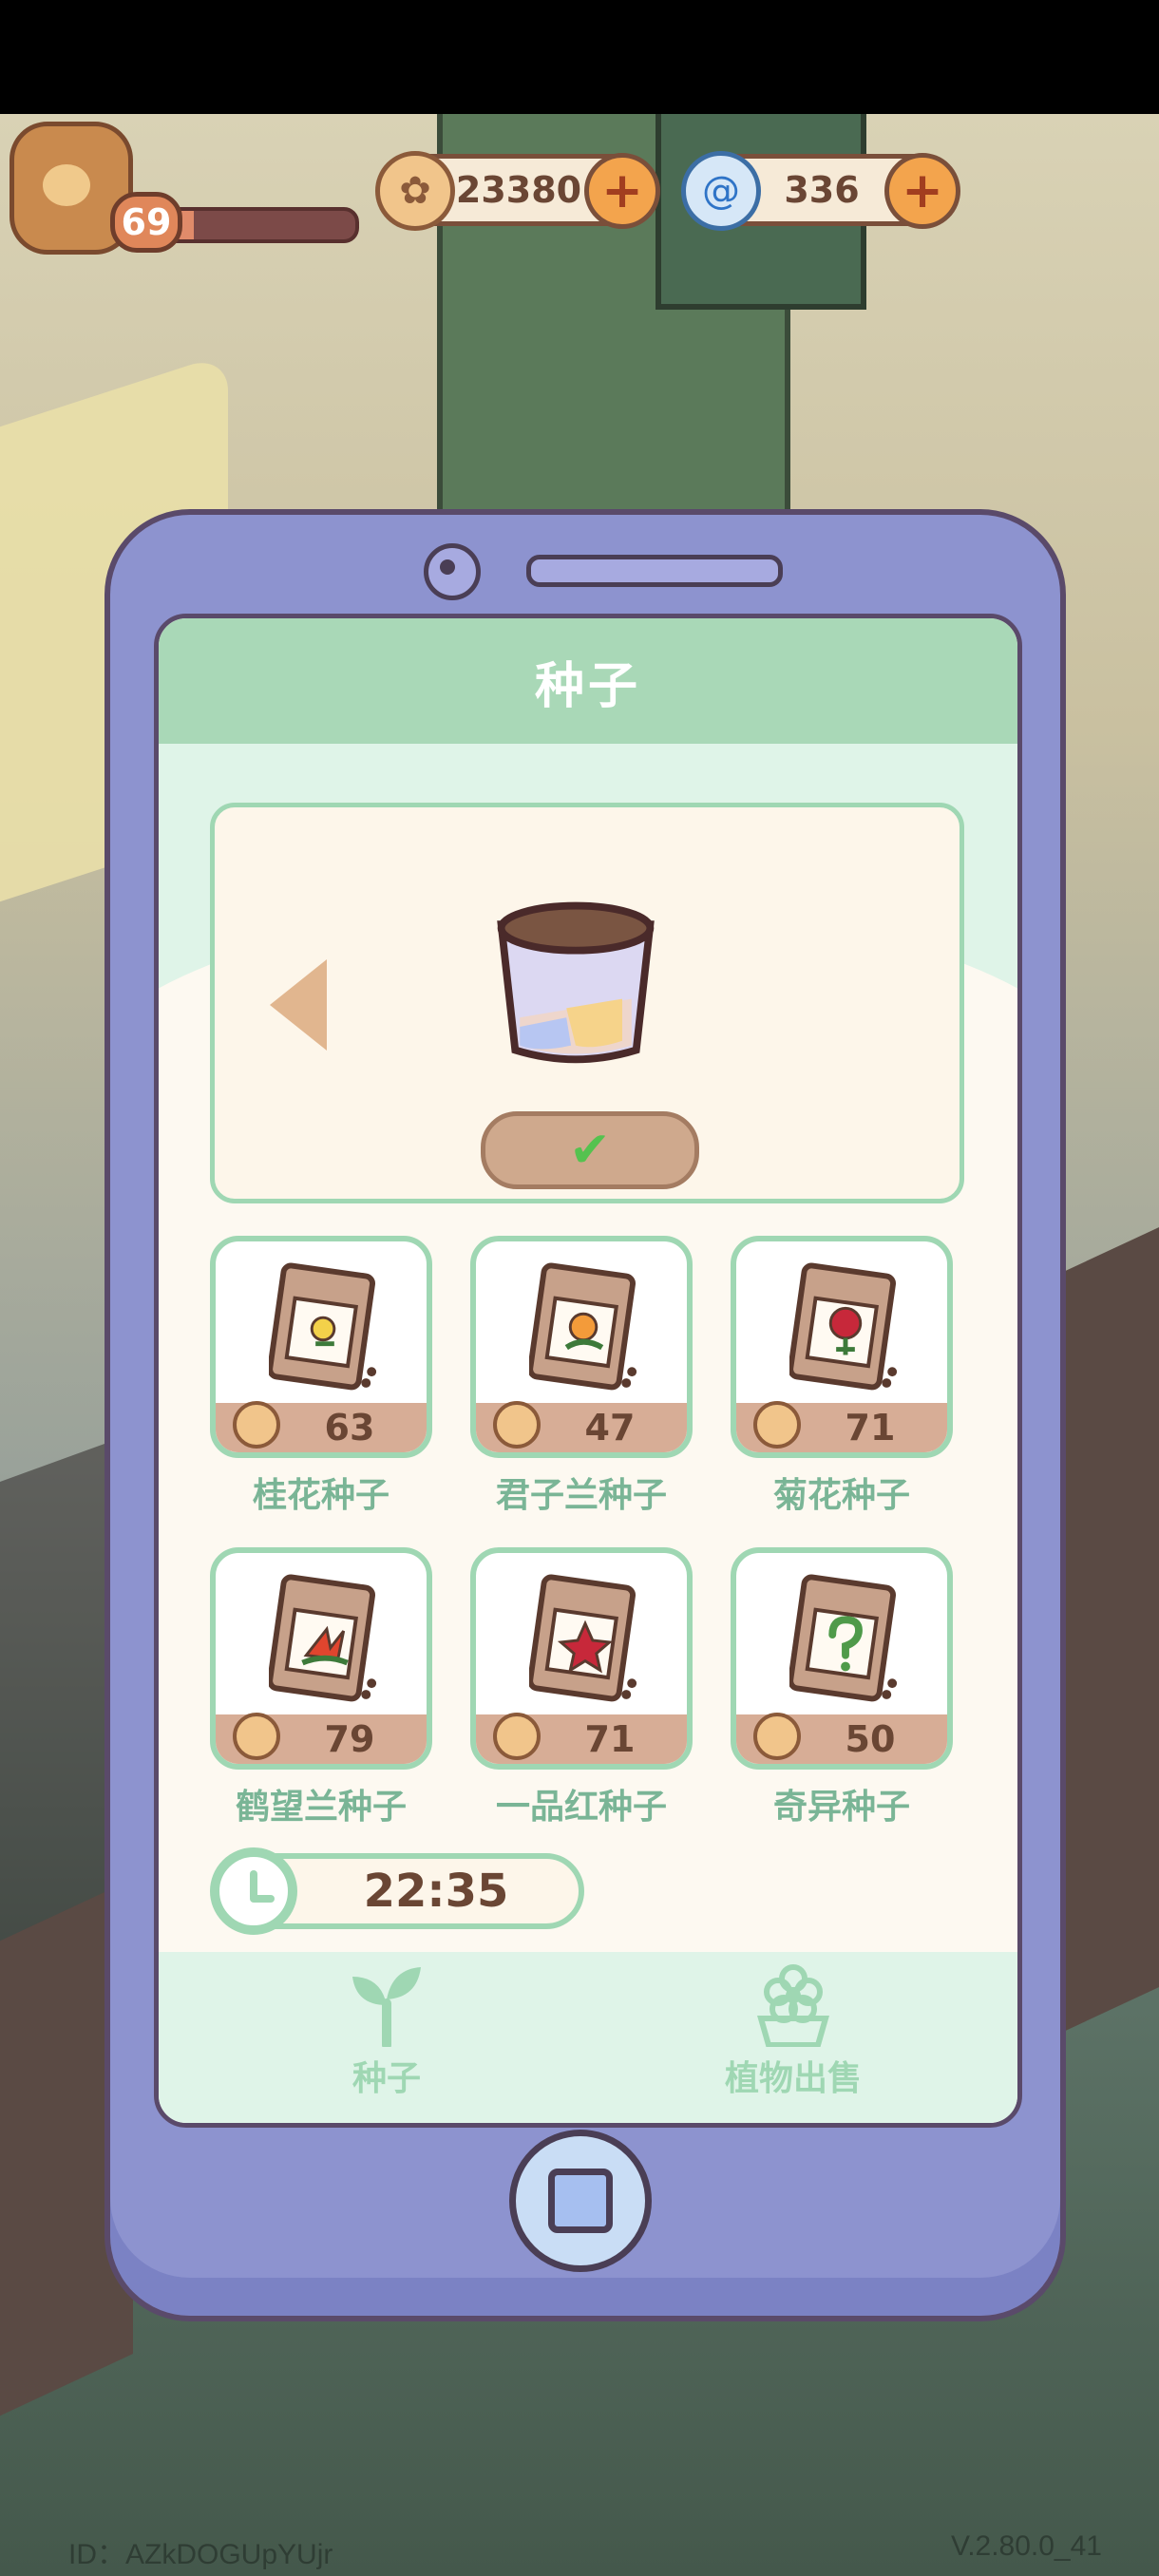  I want to click on screen-title: 种子, so click(587, 686).